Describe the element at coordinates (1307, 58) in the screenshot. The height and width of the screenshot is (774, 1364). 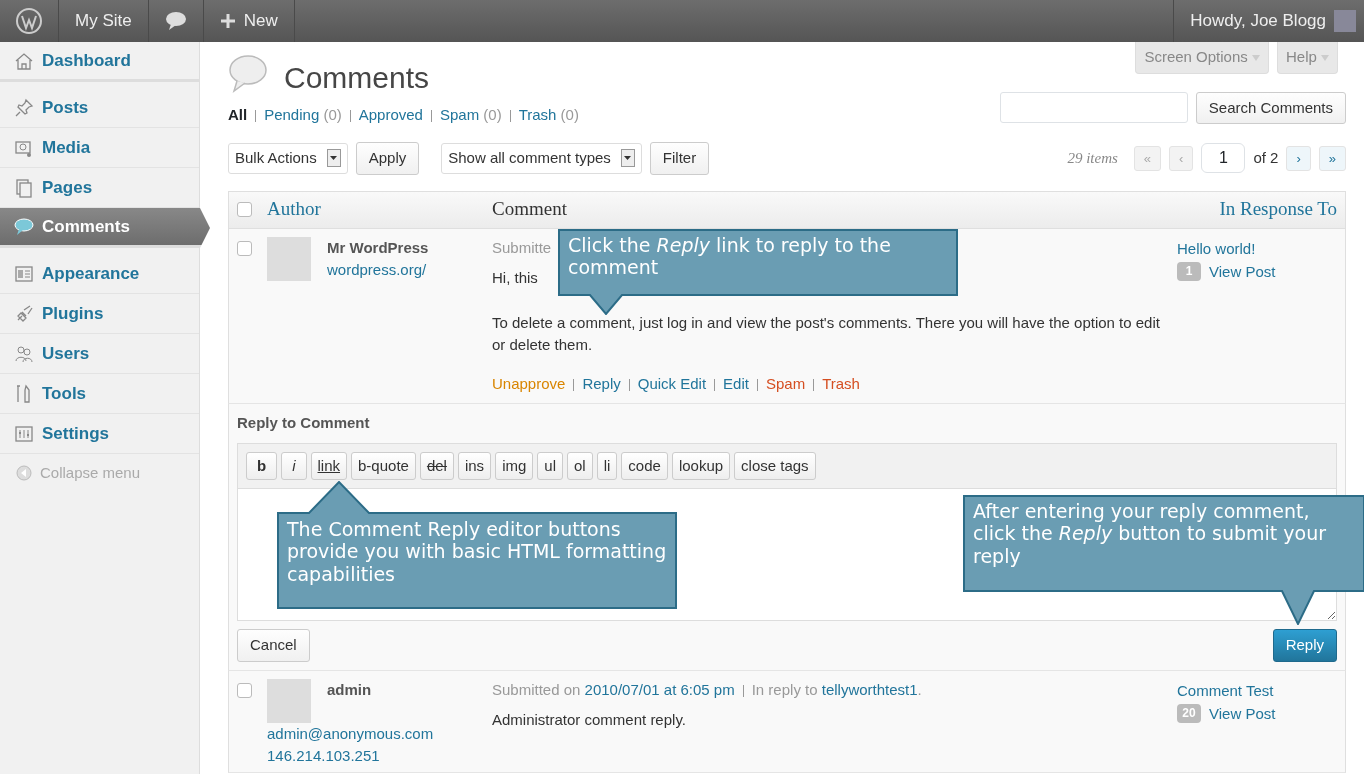
I see `screen-tab: Help` at that location.